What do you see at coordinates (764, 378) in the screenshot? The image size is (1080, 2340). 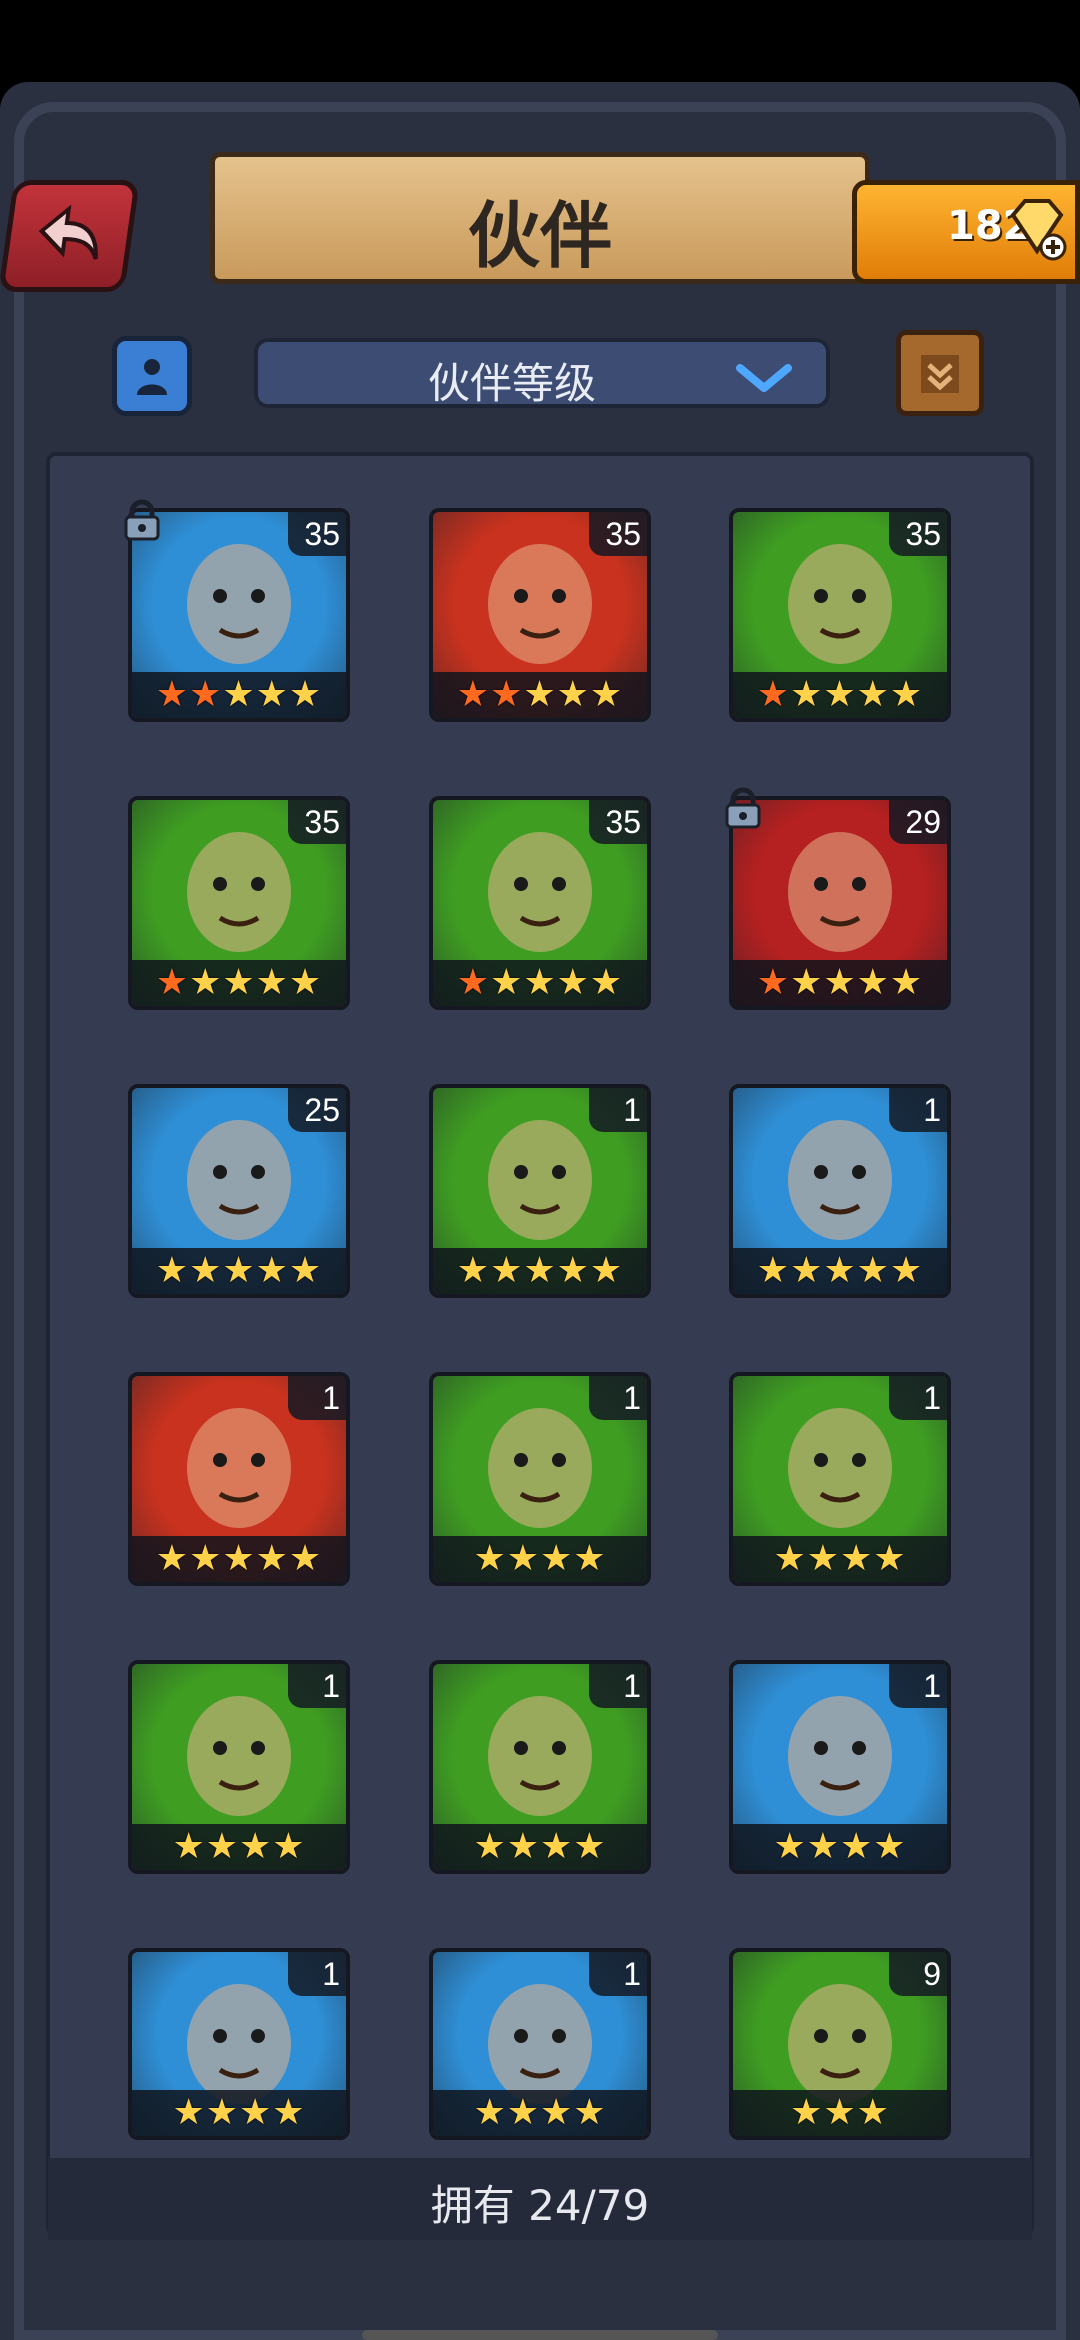 I see `chevron-down-icon` at bounding box center [764, 378].